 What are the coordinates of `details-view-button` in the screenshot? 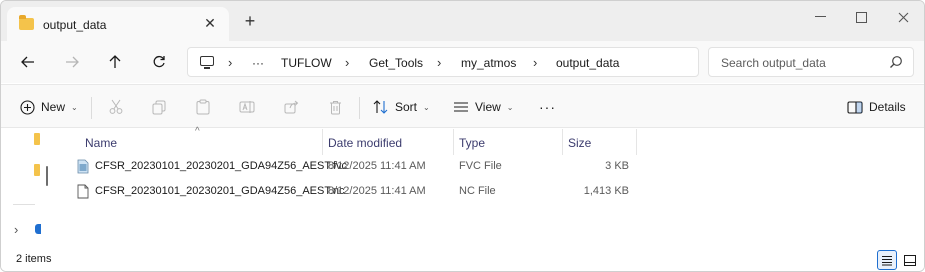 It's located at (887, 260).